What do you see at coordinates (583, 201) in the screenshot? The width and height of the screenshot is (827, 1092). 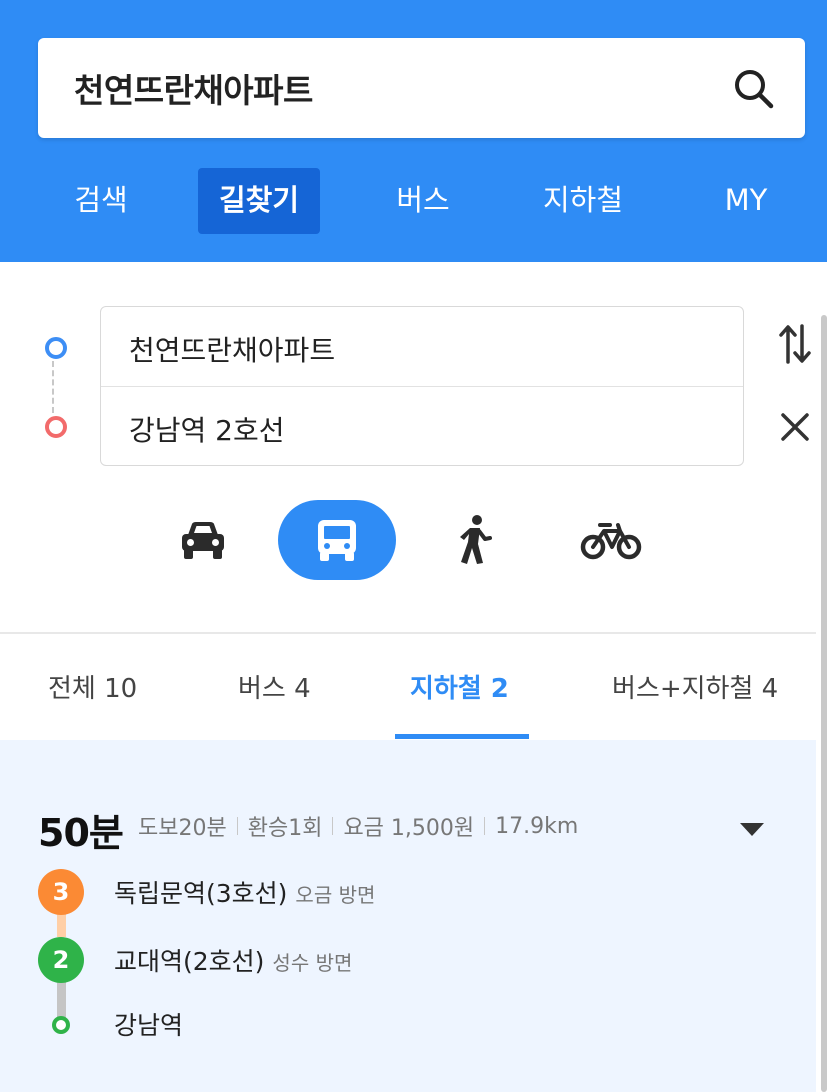 I see `tab-subway: 지하철` at bounding box center [583, 201].